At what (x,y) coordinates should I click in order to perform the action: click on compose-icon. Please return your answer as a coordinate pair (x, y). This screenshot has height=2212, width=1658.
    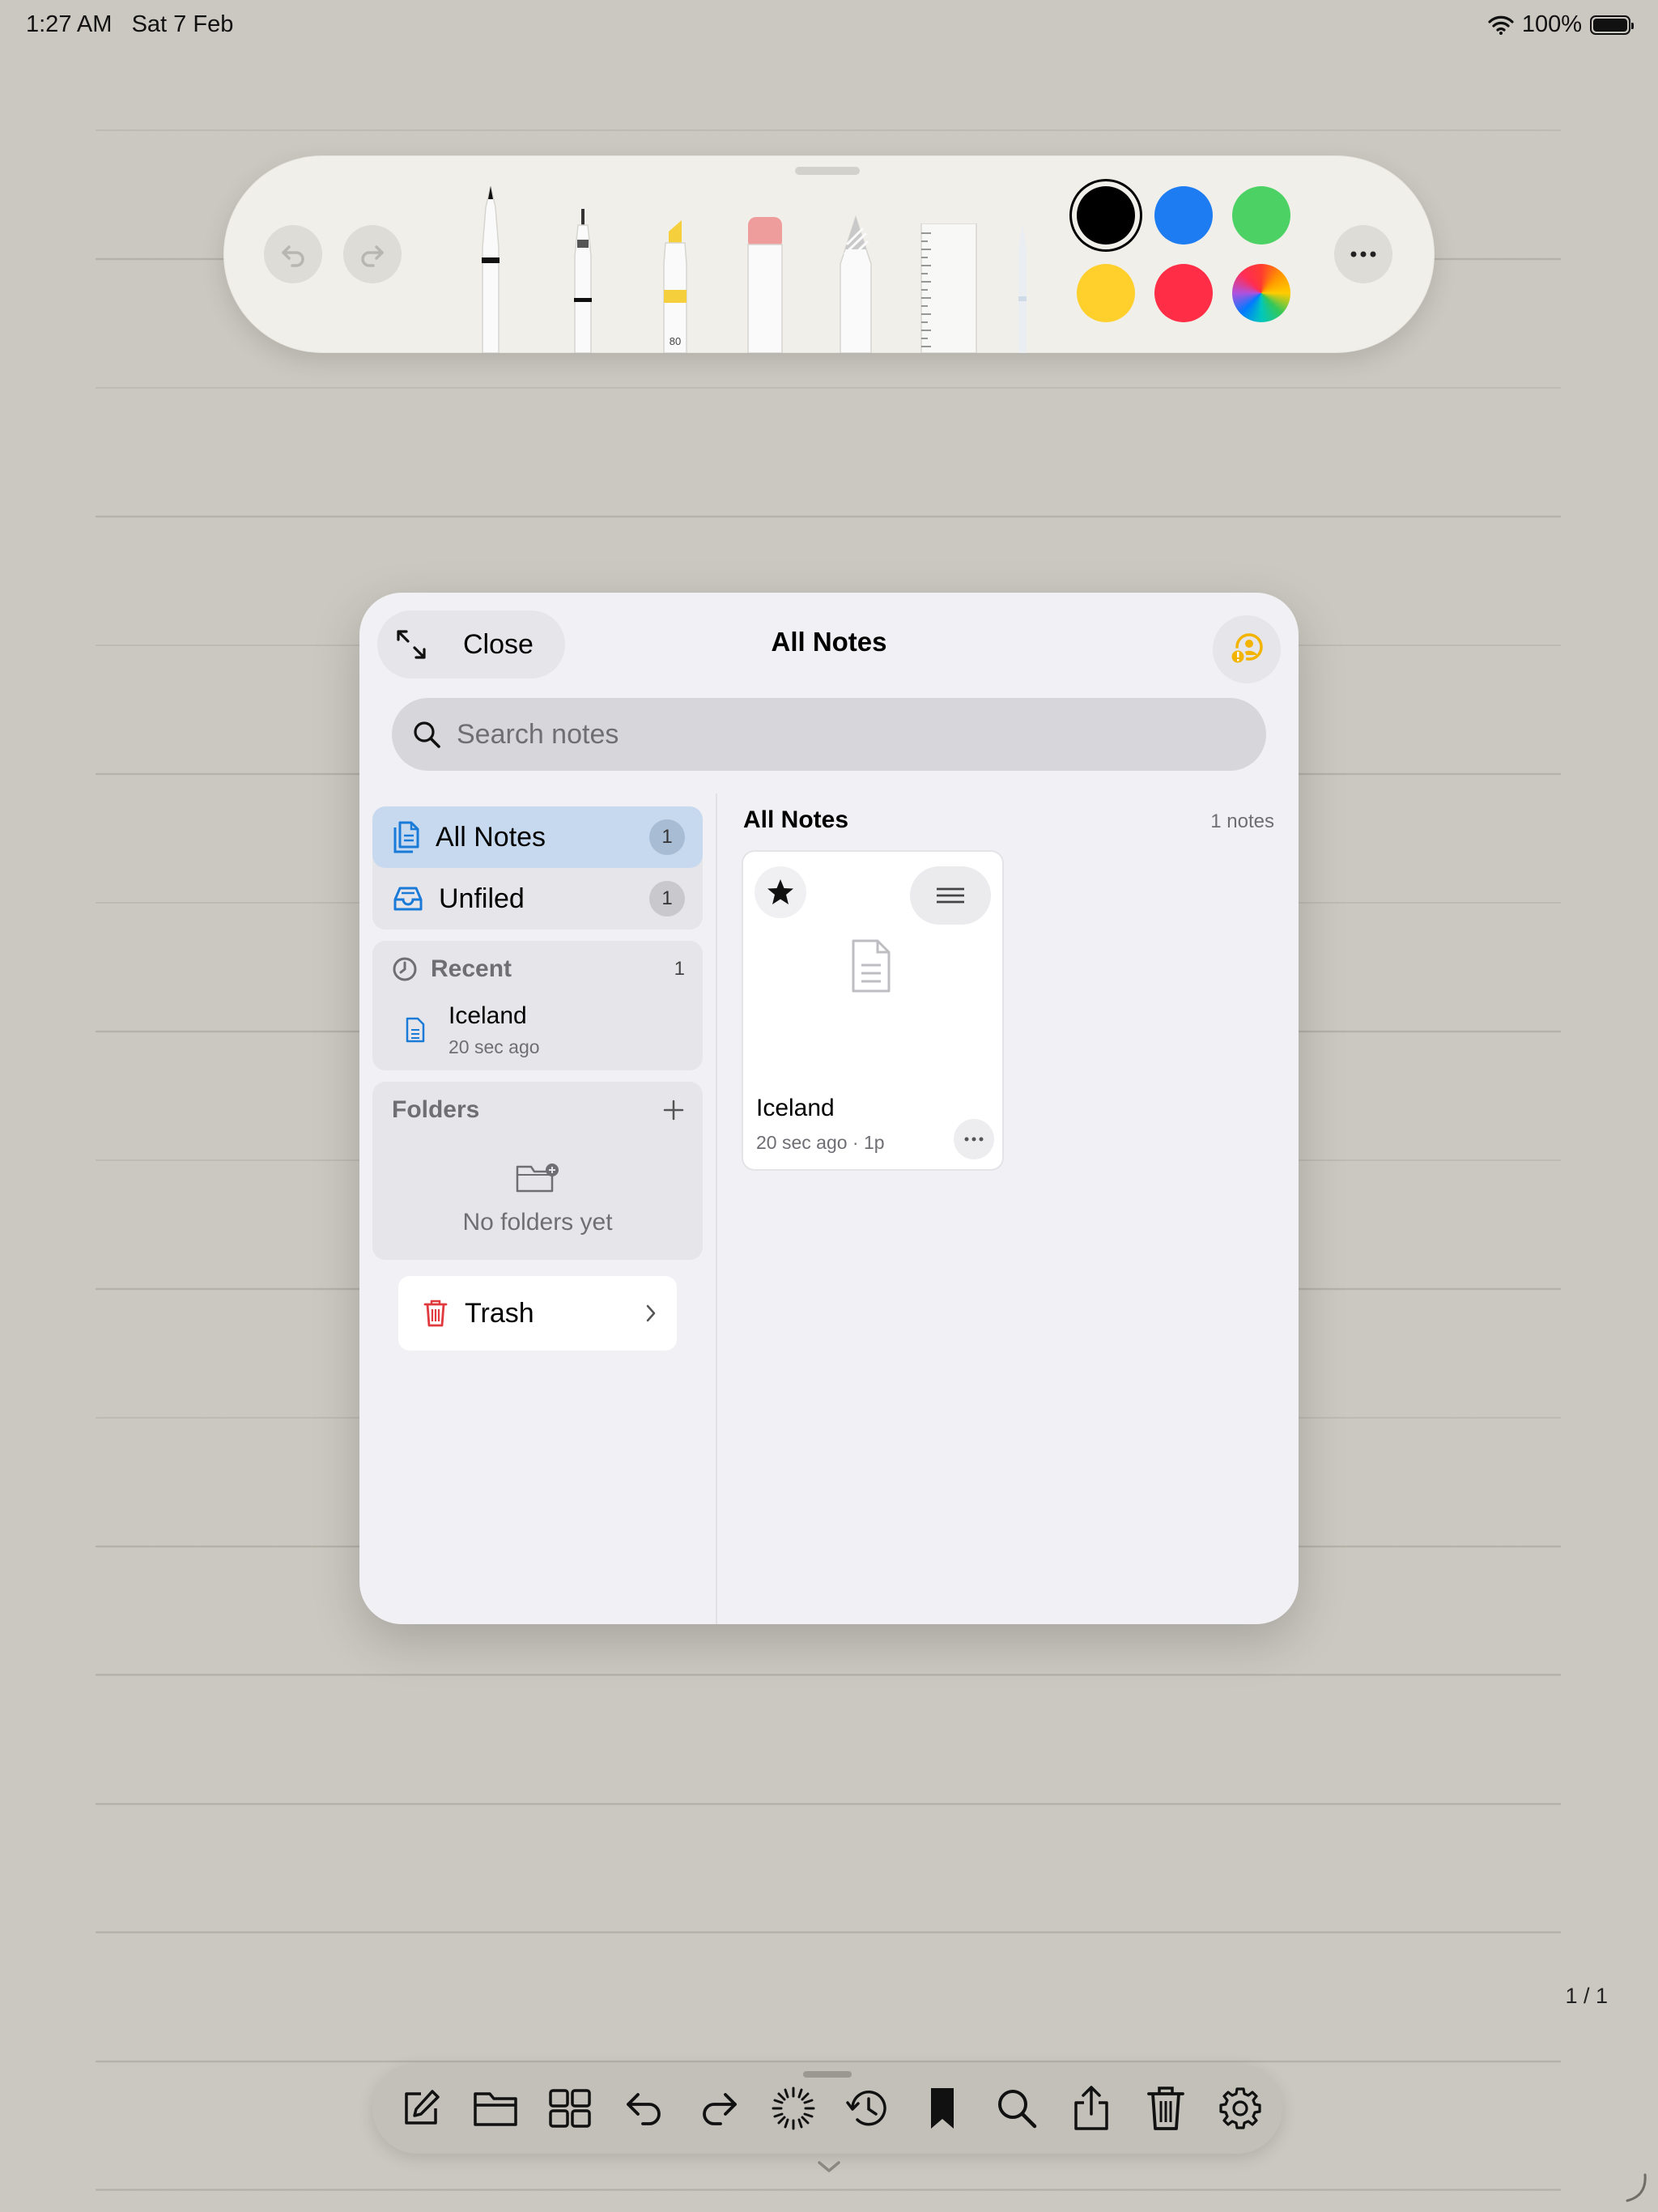
    Looking at the image, I should click on (422, 2108).